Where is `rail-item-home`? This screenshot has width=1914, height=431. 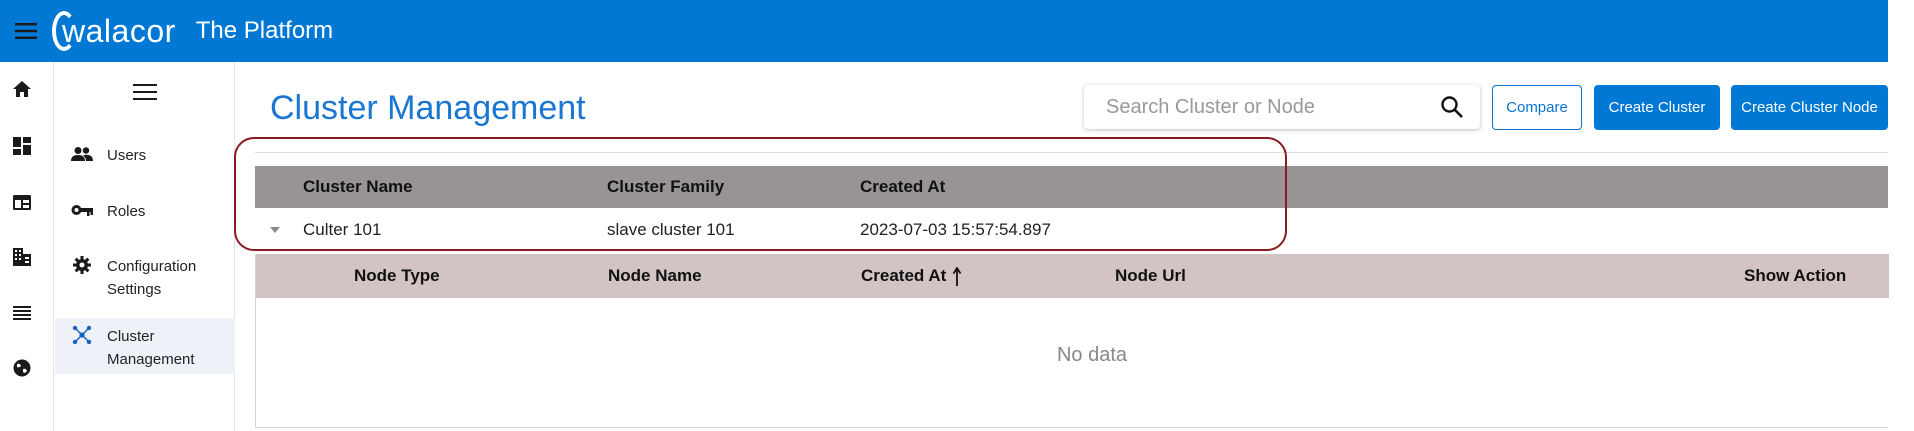 rail-item-home is located at coordinates (22, 89).